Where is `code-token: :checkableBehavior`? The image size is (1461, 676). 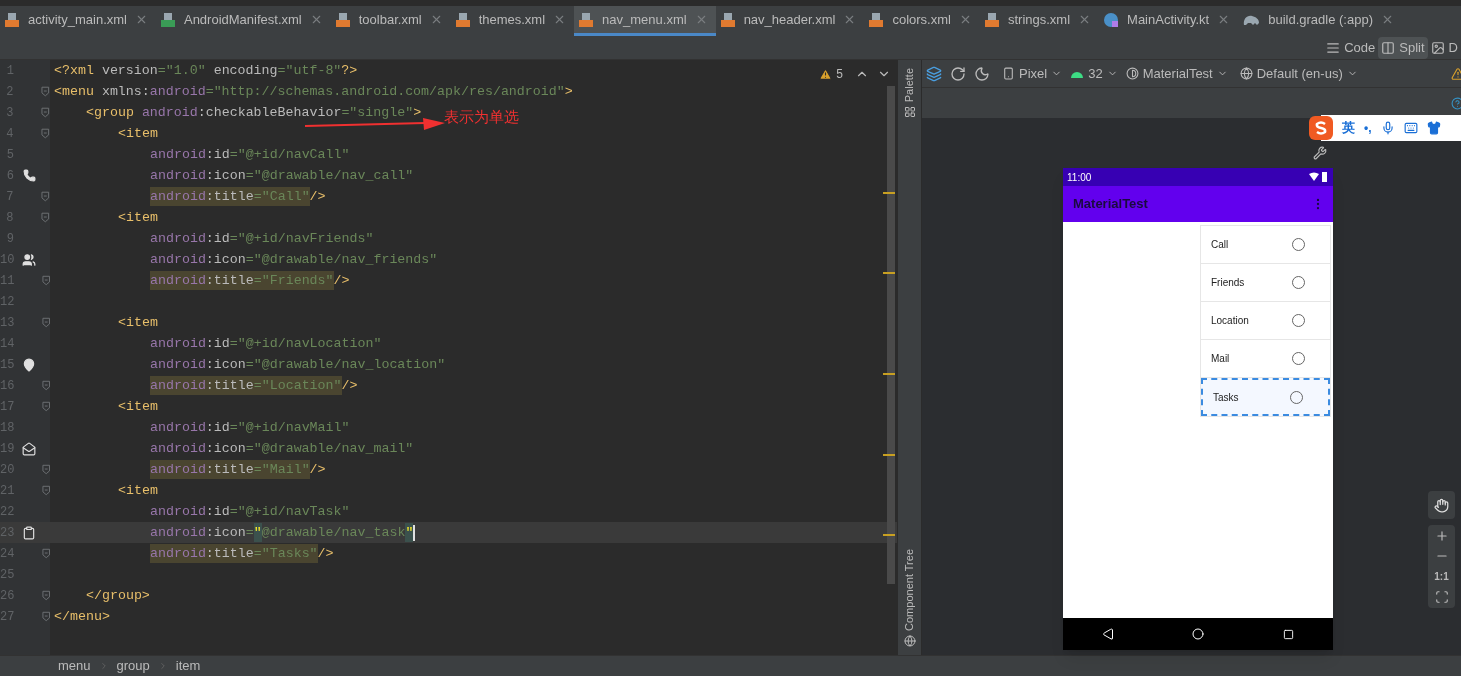 code-token: :checkableBehavior is located at coordinates (269, 112).